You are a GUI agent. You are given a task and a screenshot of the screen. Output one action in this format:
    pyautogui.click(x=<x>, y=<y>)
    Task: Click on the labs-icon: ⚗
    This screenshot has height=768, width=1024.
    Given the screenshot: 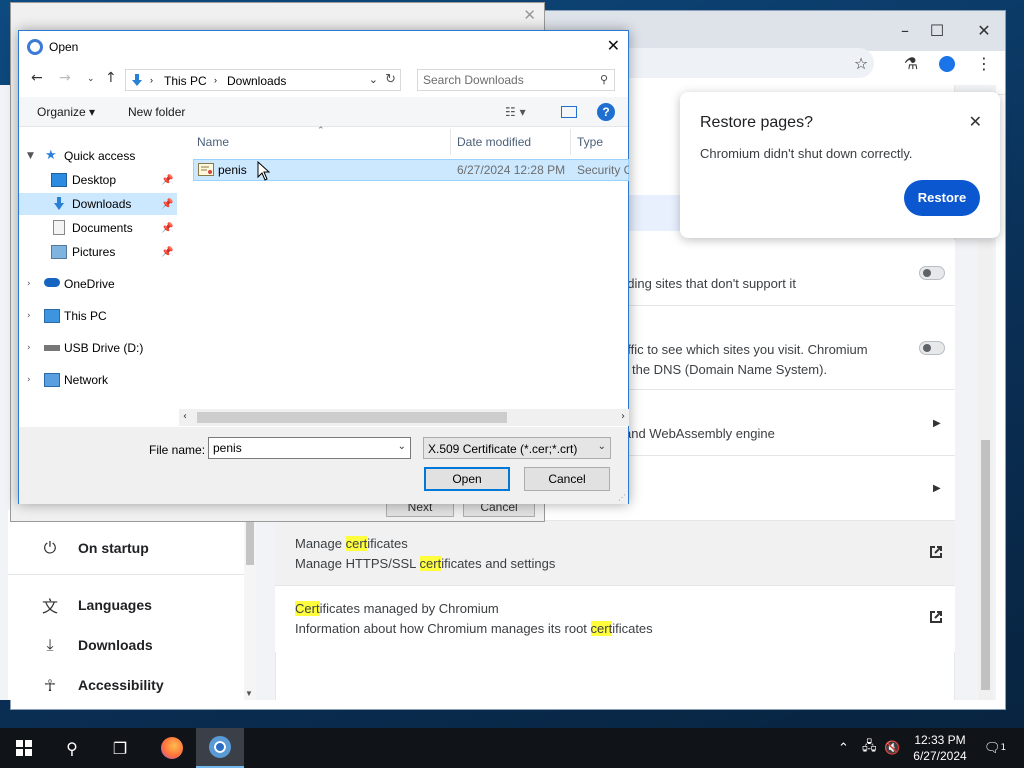 What is the action you would take?
    pyautogui.click(x=911, y=64)
    